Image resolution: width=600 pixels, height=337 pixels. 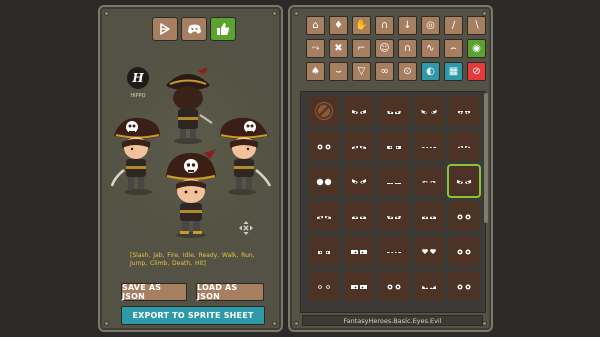 I want to click on like-button, so click(x=223, y=29).